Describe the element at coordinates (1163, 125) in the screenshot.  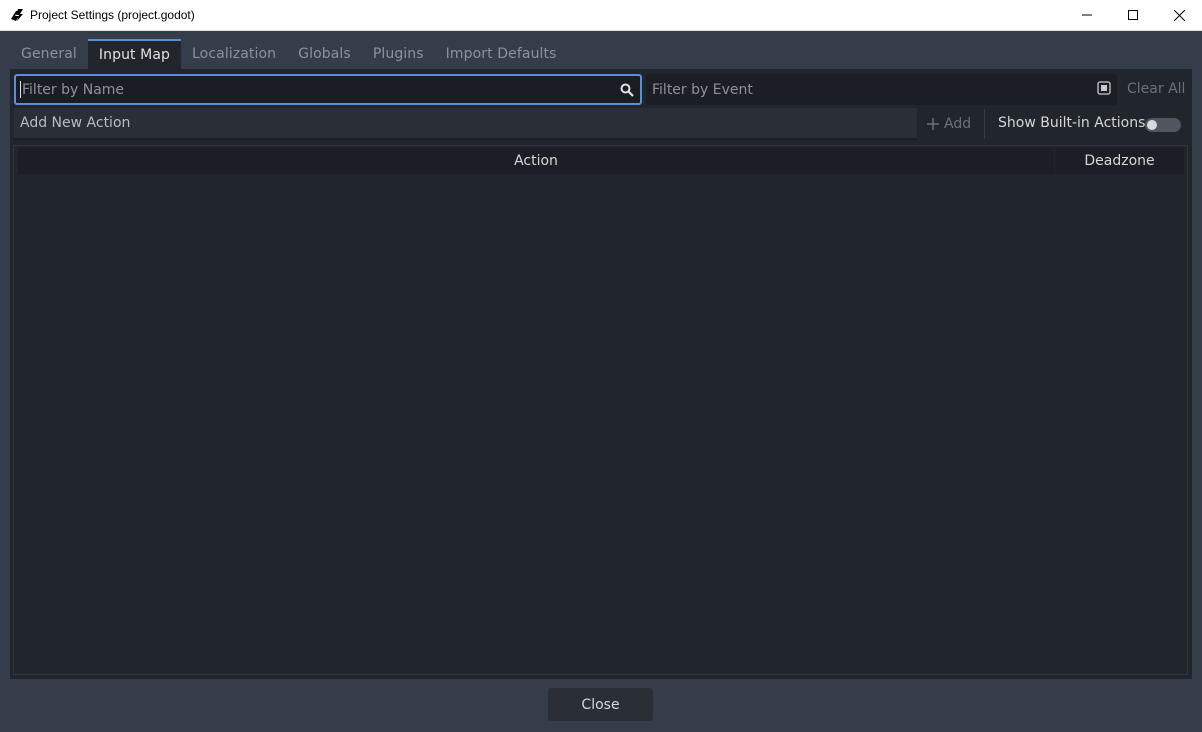
I see `show-builtin-actions-toggle` at that location.